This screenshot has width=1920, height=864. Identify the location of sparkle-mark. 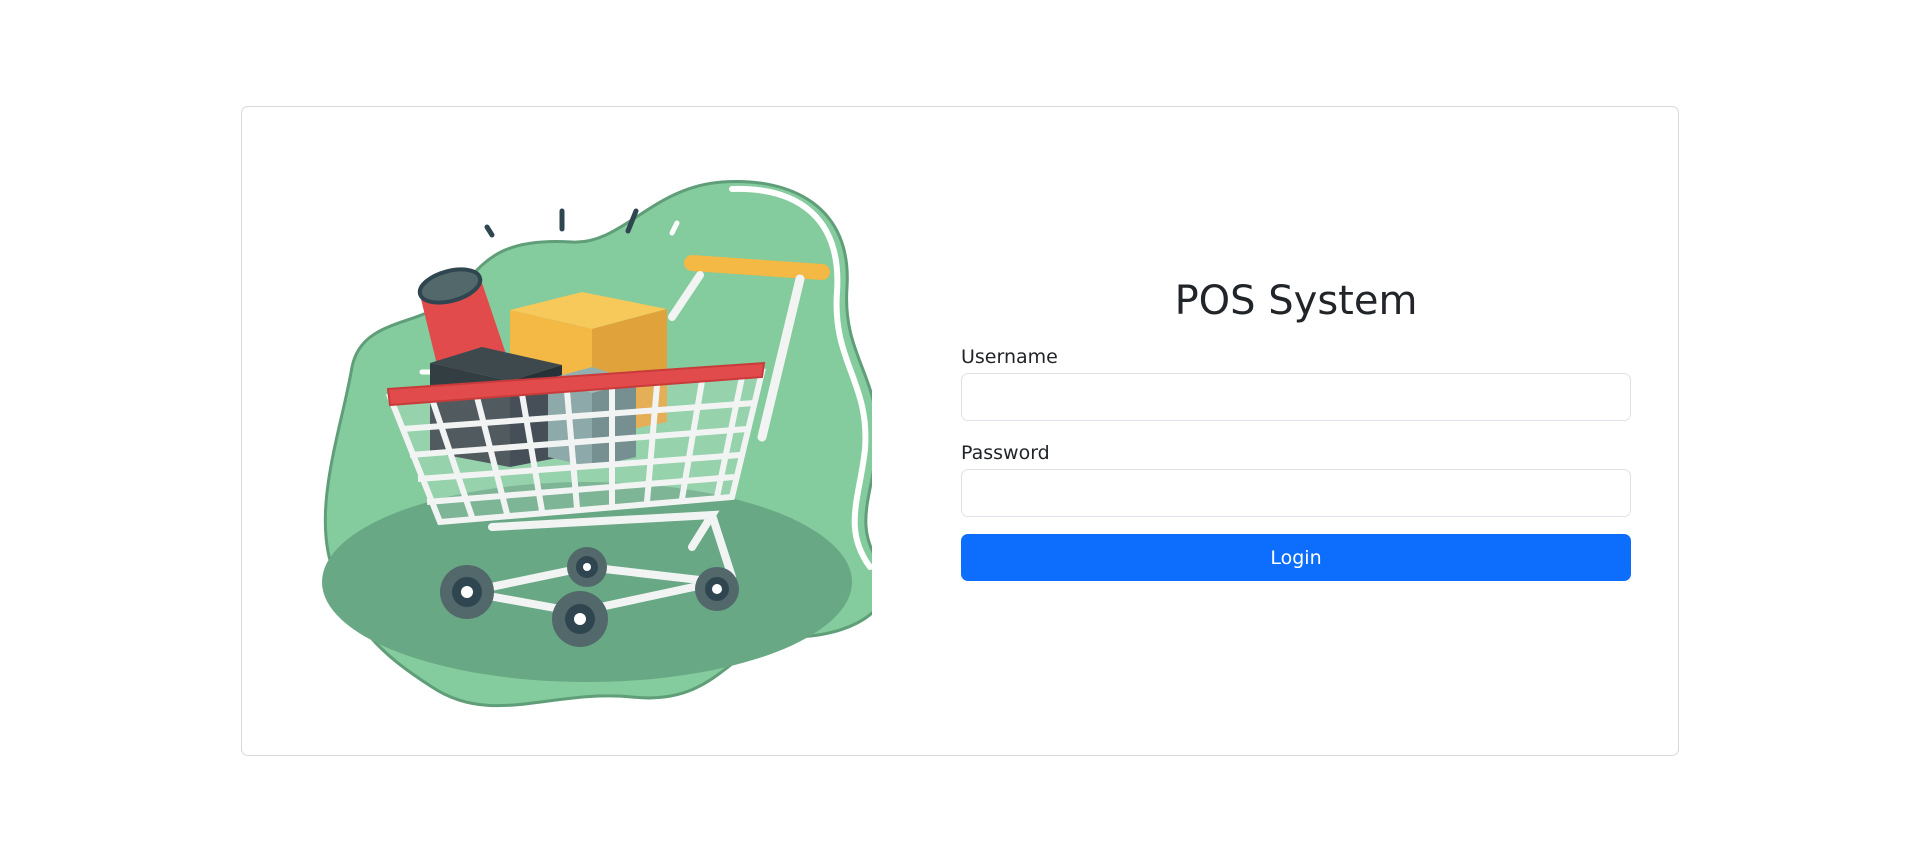
(489, 231).